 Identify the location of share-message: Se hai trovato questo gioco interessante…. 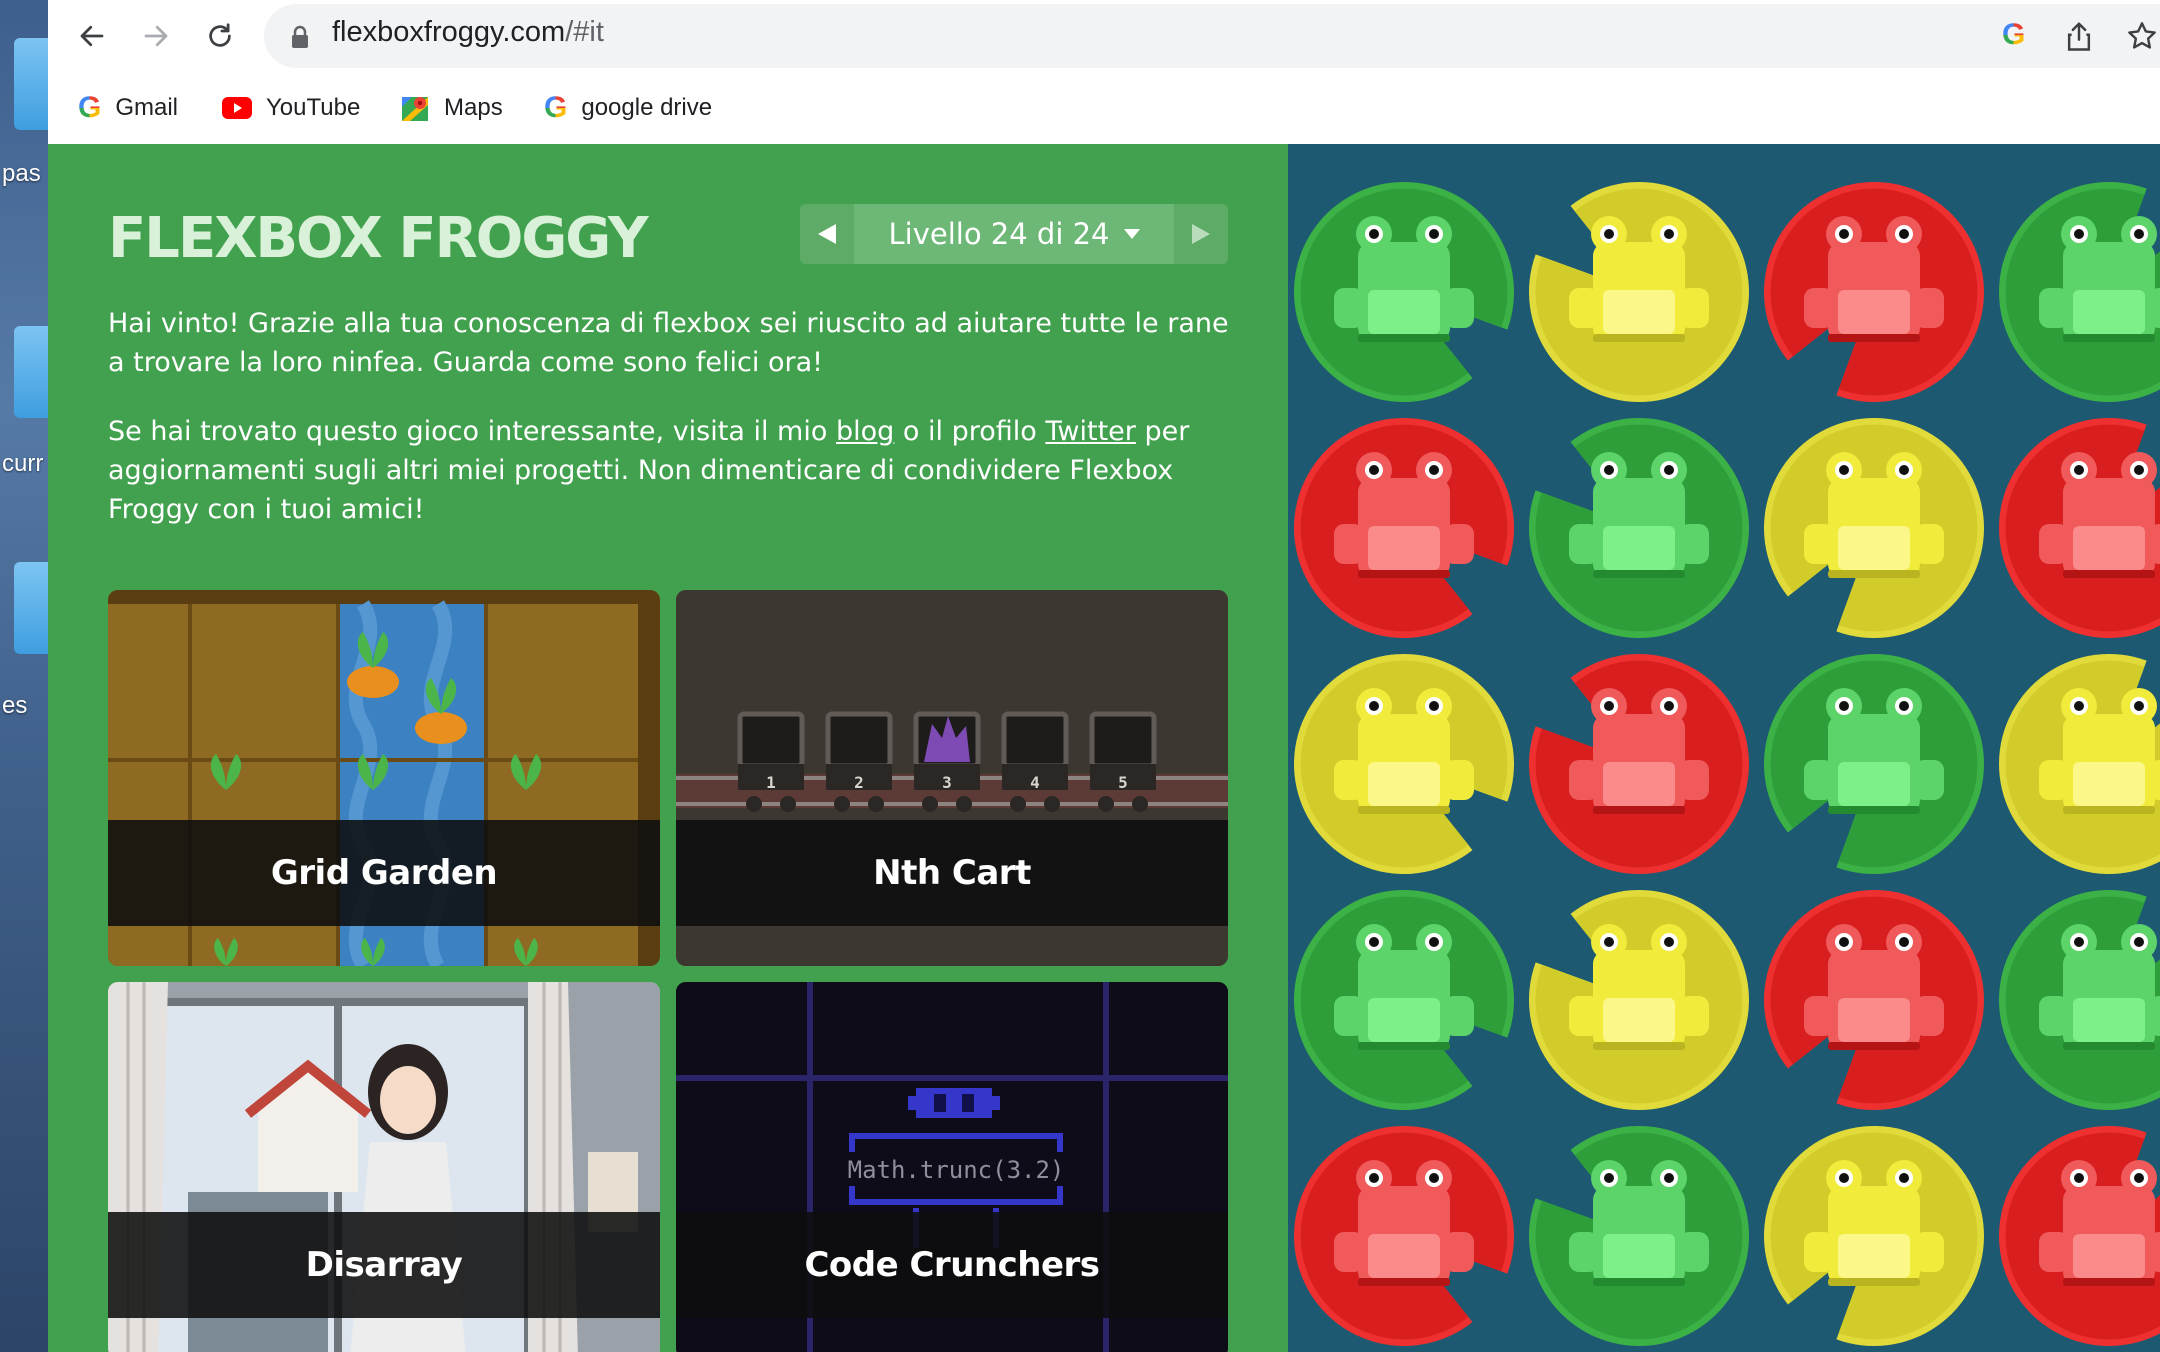
(673, 470).